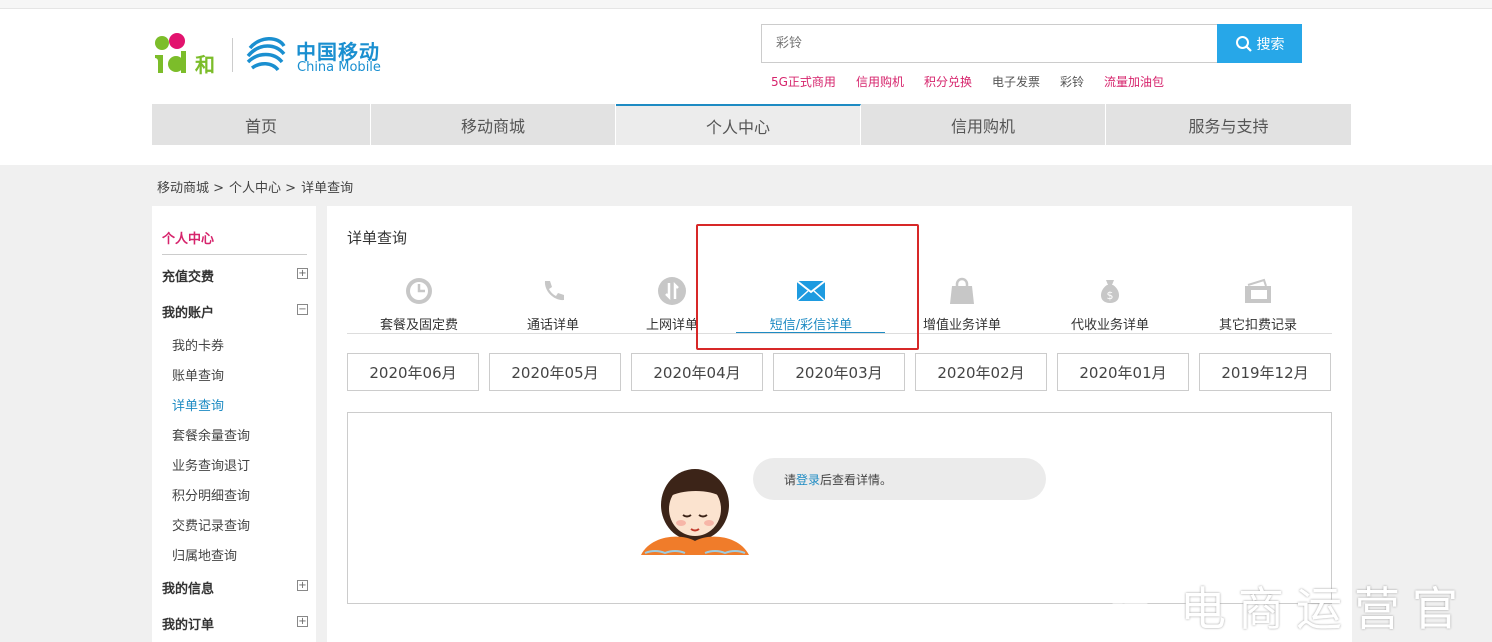 The width and height of the screenshot is (1492, 642). Describe the element at coordinates (808, 479) in the screenshot. I see `login-link: 登录` at that location.